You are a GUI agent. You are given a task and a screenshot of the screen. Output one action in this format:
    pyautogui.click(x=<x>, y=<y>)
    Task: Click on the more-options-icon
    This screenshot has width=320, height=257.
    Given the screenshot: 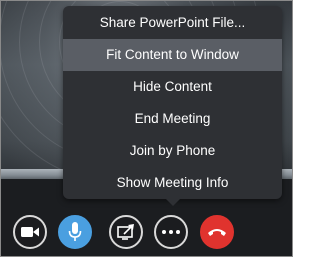 What is the action you would take?
    pyautogui.click(x=171, y=232)
    